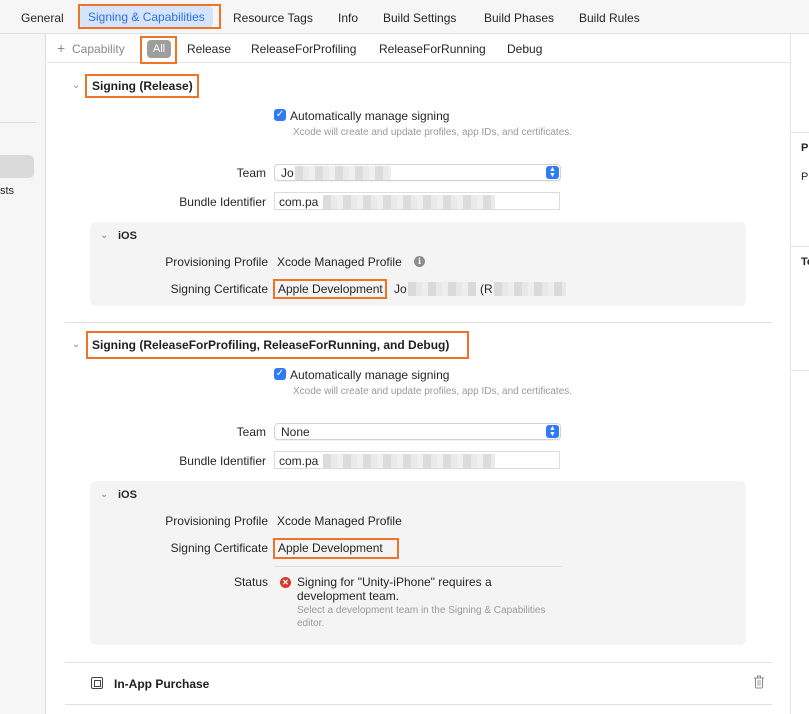 Image resolution: width=809 pixels, height=714 pixels. What do you see at coordinates (805, 177) in the screenshot?
I see `inspector-item: Pr` at bounding box center [805, 177].